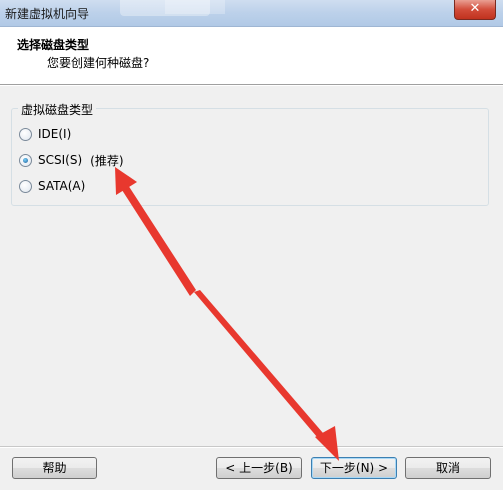  I want to click on close-icon: ✕, so click(475, 8).